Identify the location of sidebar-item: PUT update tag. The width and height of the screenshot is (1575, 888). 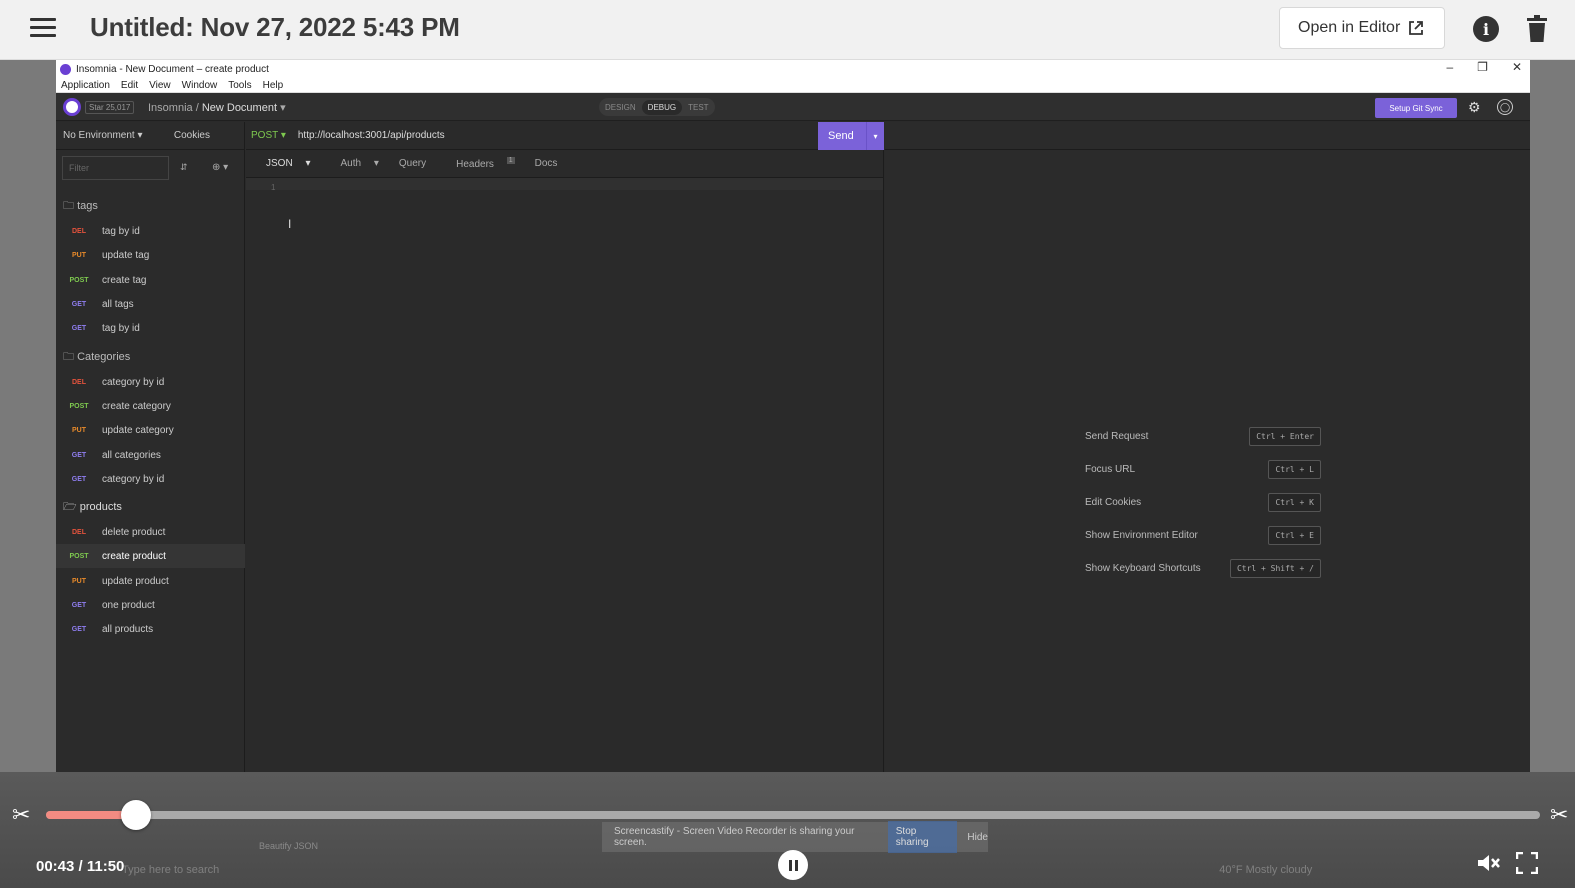
(150, 255).